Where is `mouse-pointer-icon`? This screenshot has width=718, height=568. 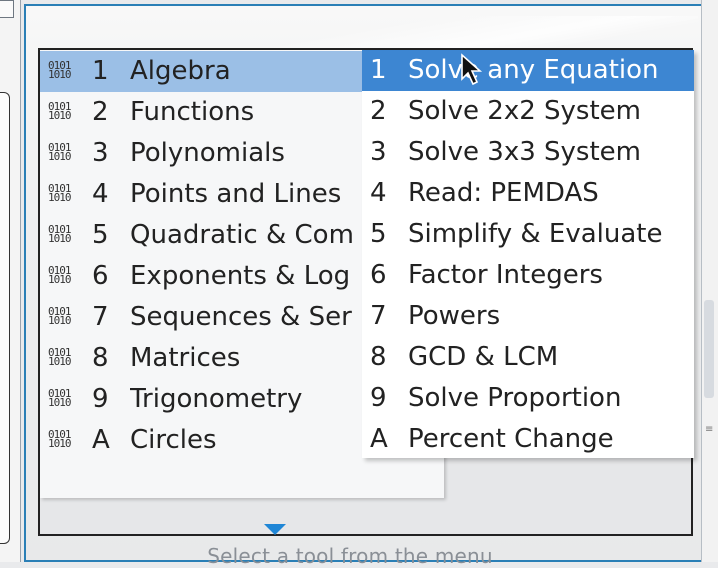
mouse-pointer-icon is located at coordinates (472, 69).